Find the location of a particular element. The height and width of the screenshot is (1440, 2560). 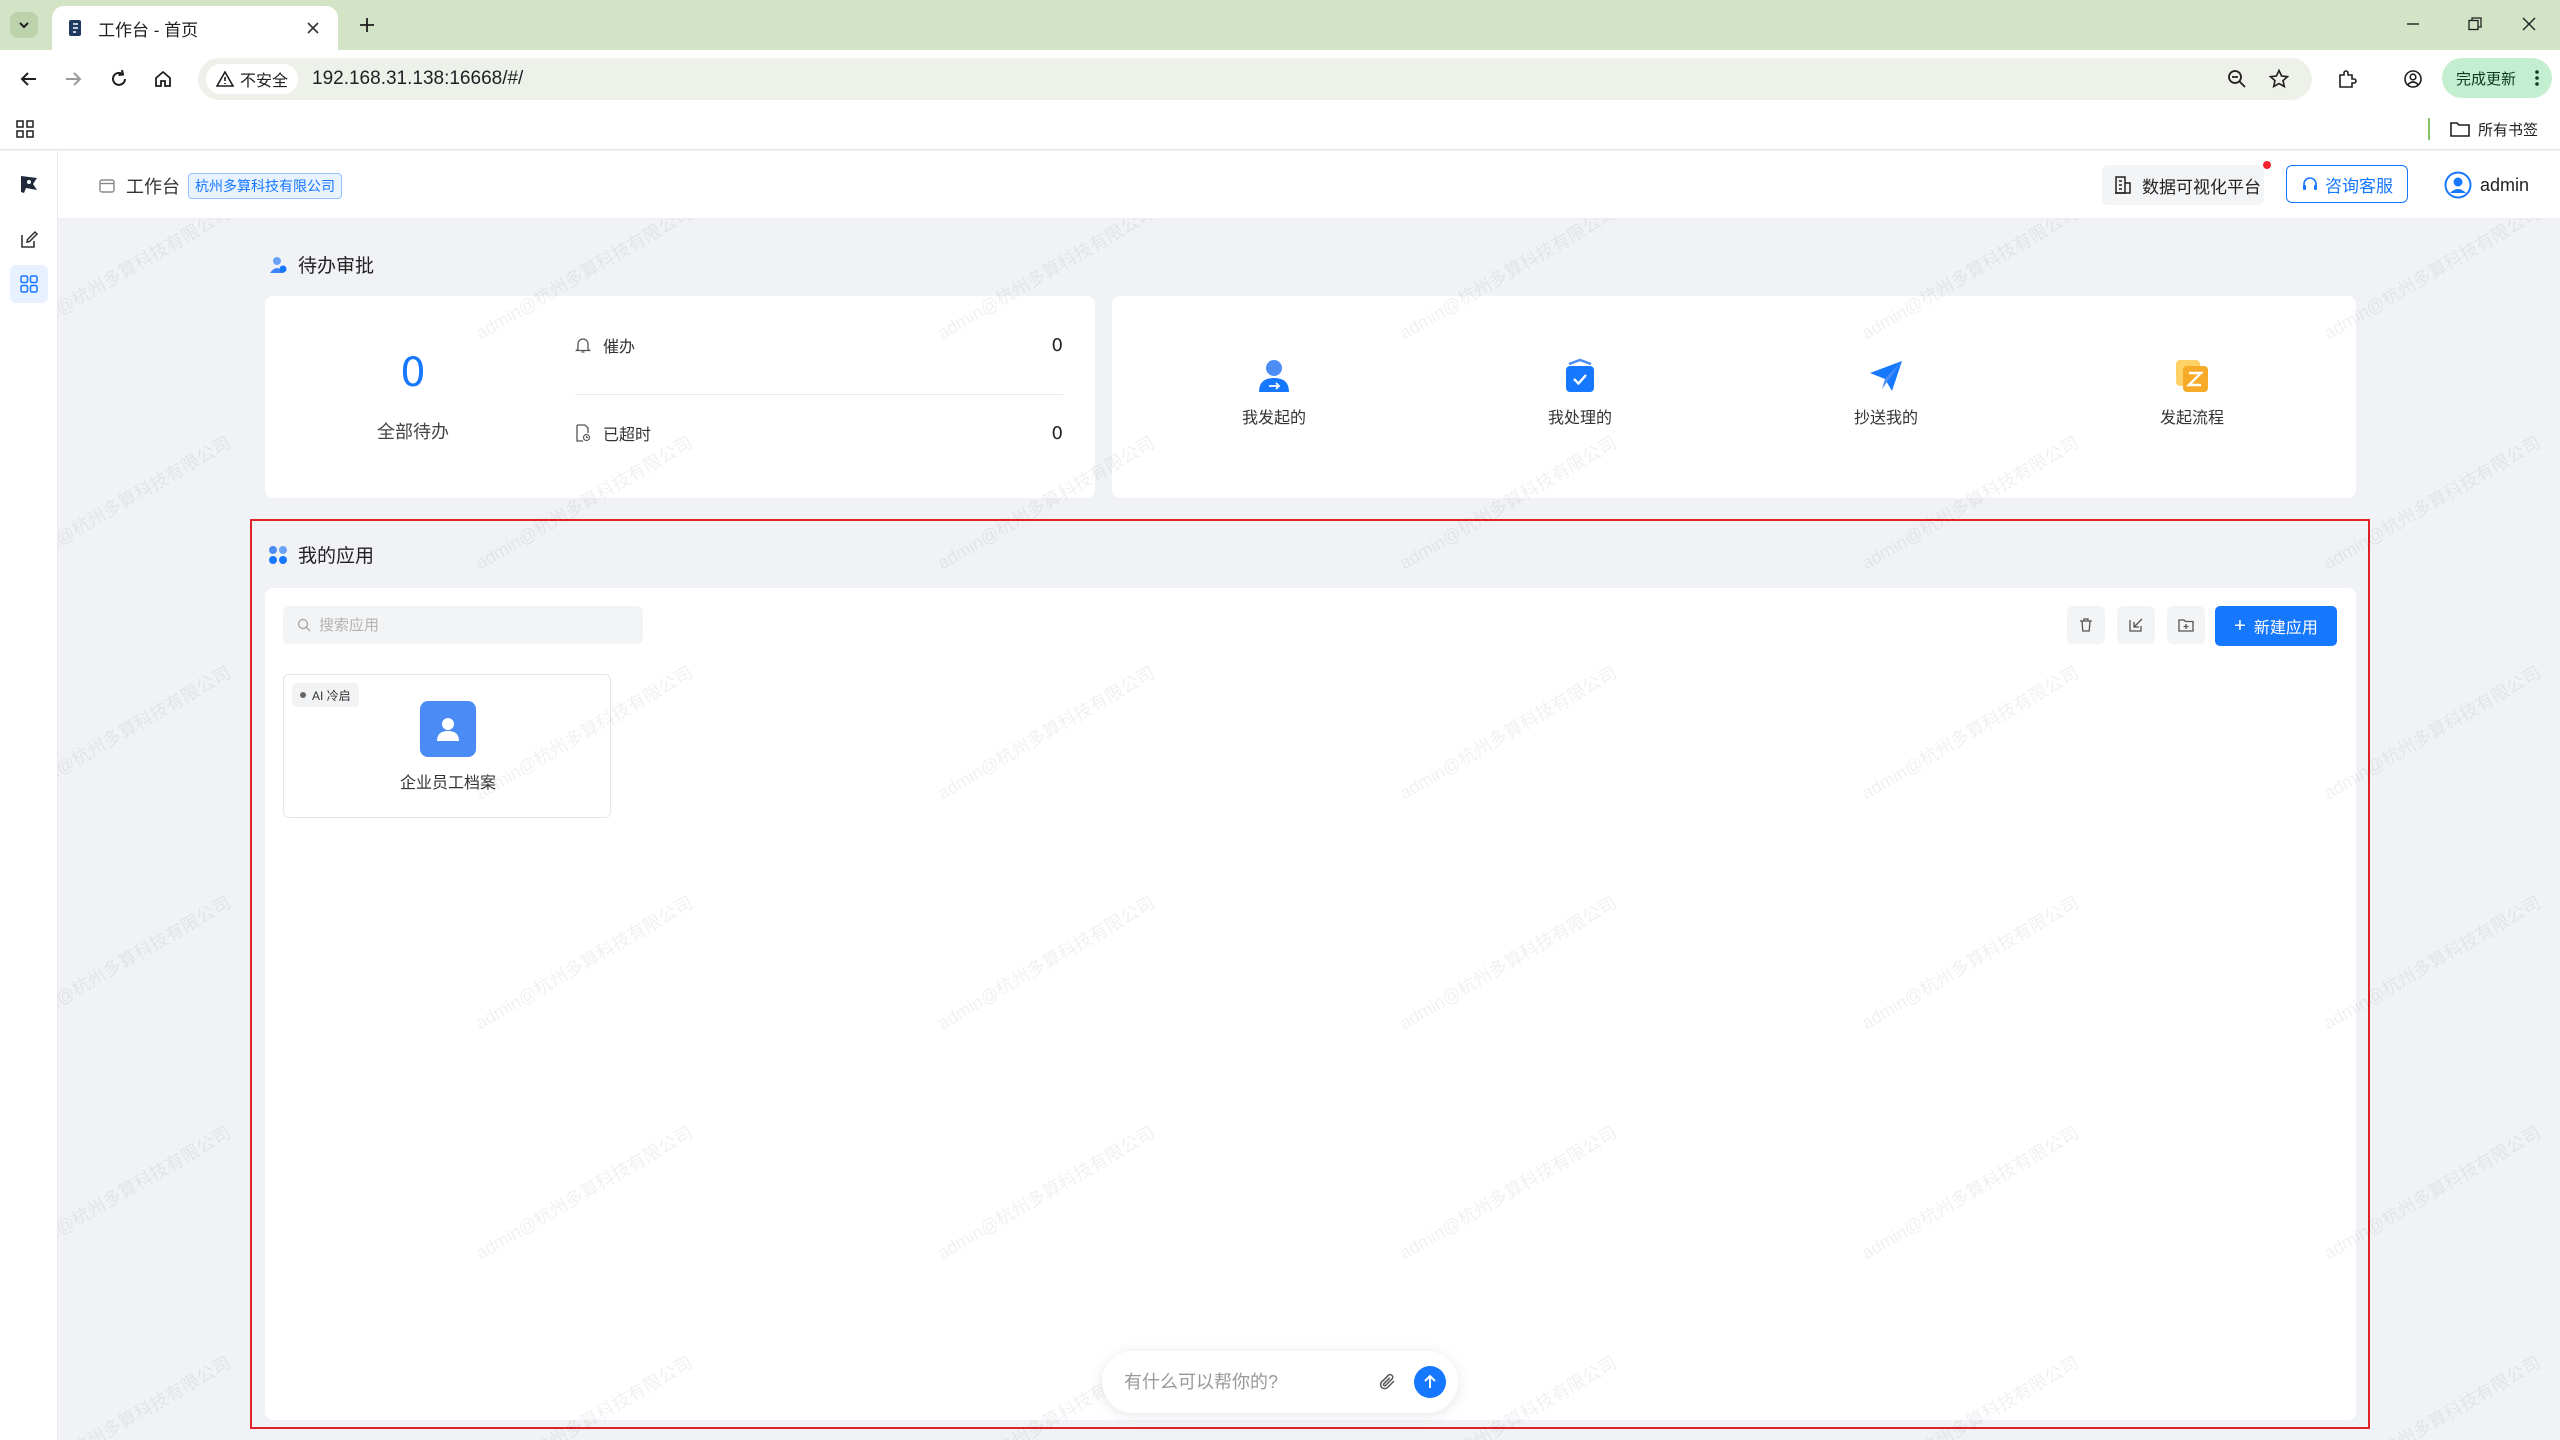

logo-icon is located at coordinates (29, 184).